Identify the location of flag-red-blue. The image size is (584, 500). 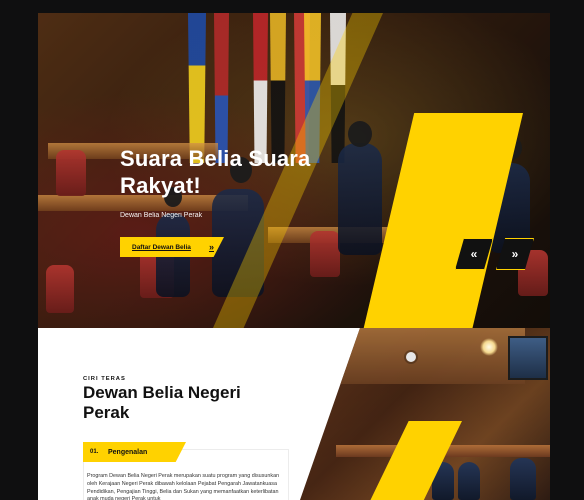
(221, 88).